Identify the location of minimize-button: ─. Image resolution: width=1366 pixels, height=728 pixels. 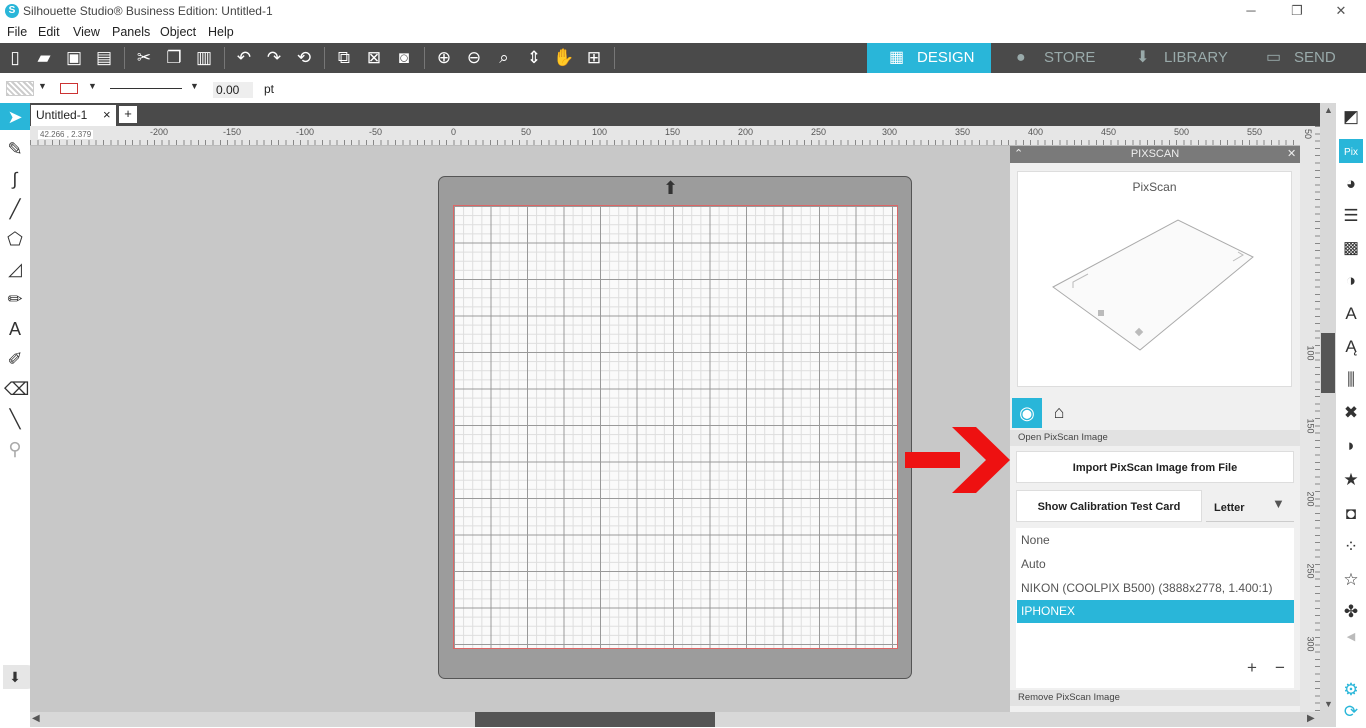
(1251, 11).